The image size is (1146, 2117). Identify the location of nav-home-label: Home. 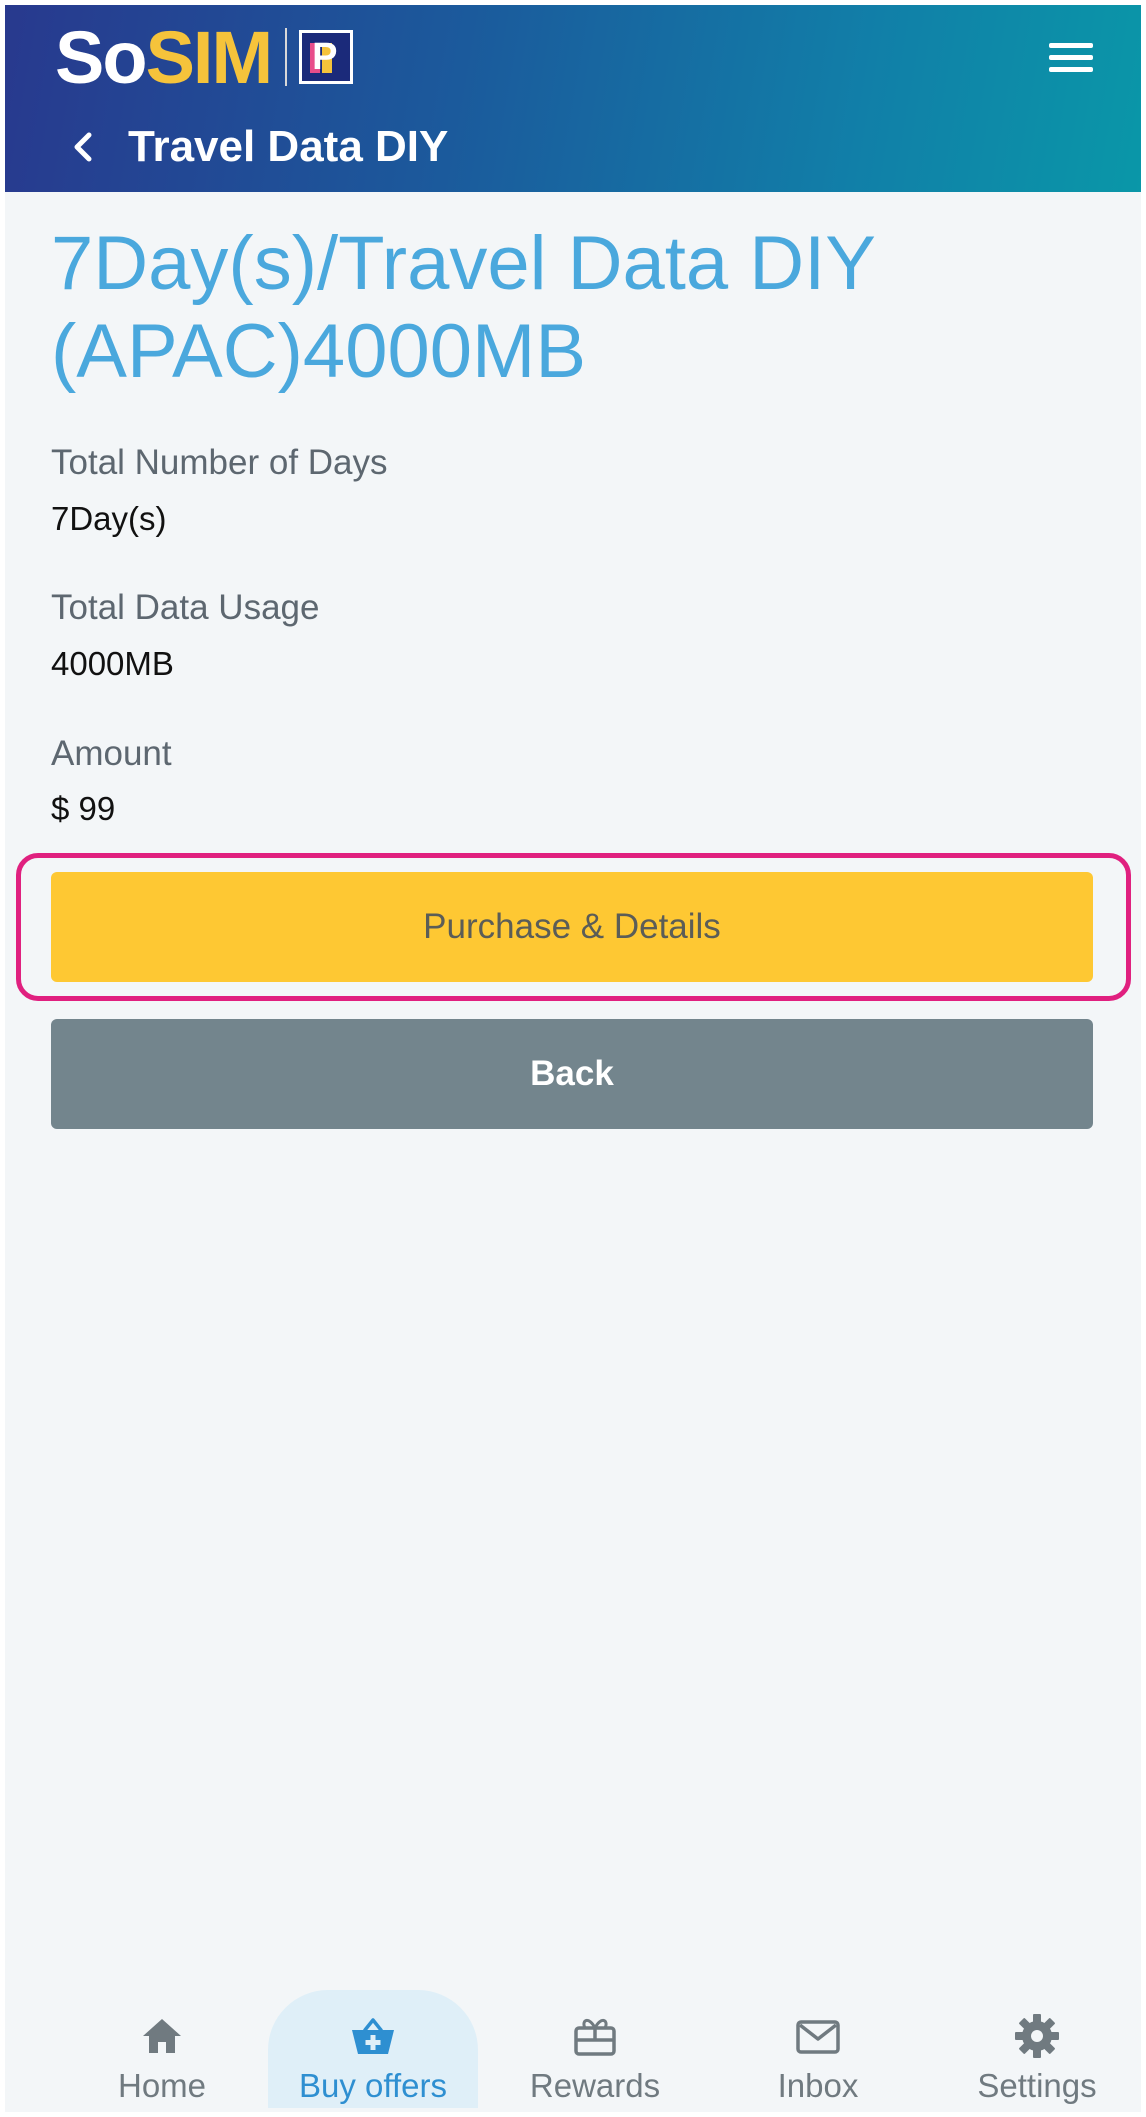
(162, 2085).